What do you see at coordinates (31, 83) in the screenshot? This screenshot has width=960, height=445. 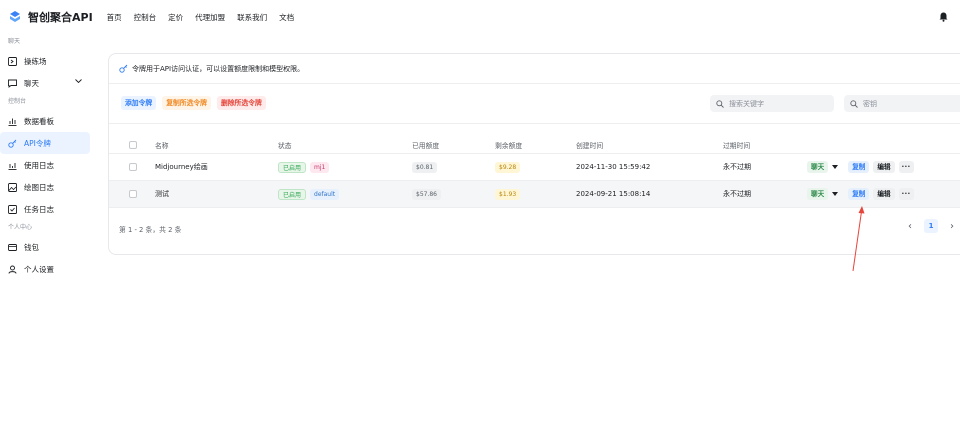 I see `sidebar-item-label: 聊天` at bounding box center [31, 83].